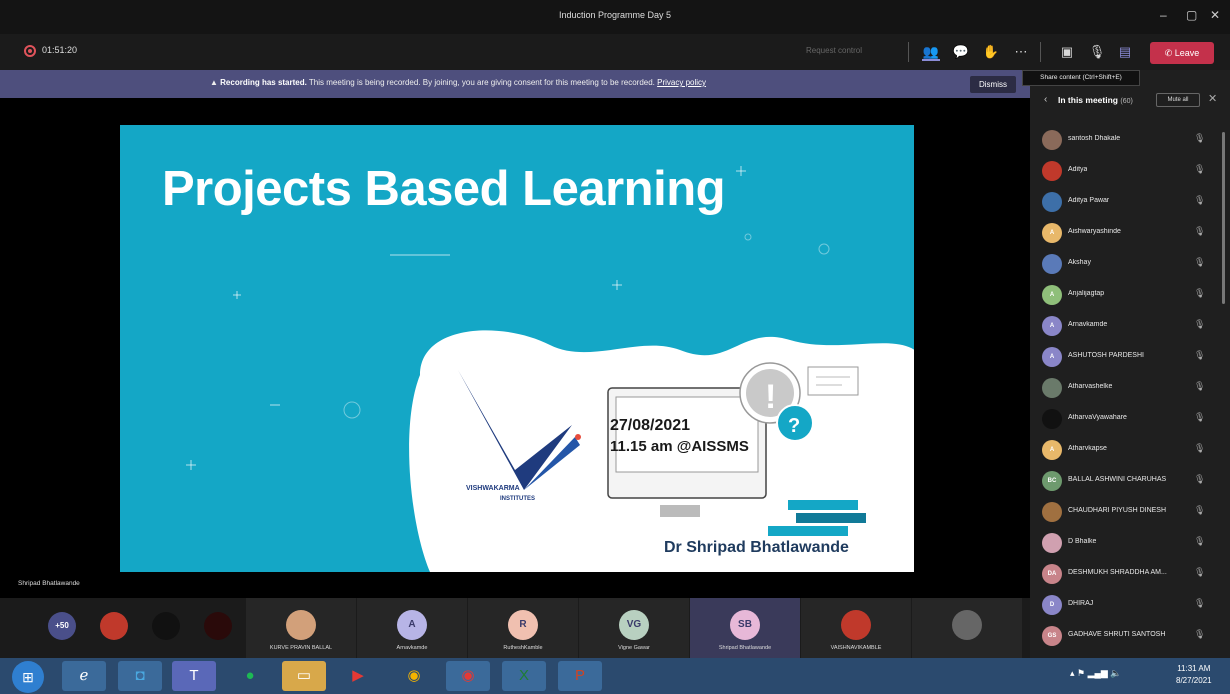 The height and width of the screenshot is (694, 1230). Describe the element at coordinates (493, 488) in the screenshot. I see `institute-logo-text: VISHWAKARMA` at that location.